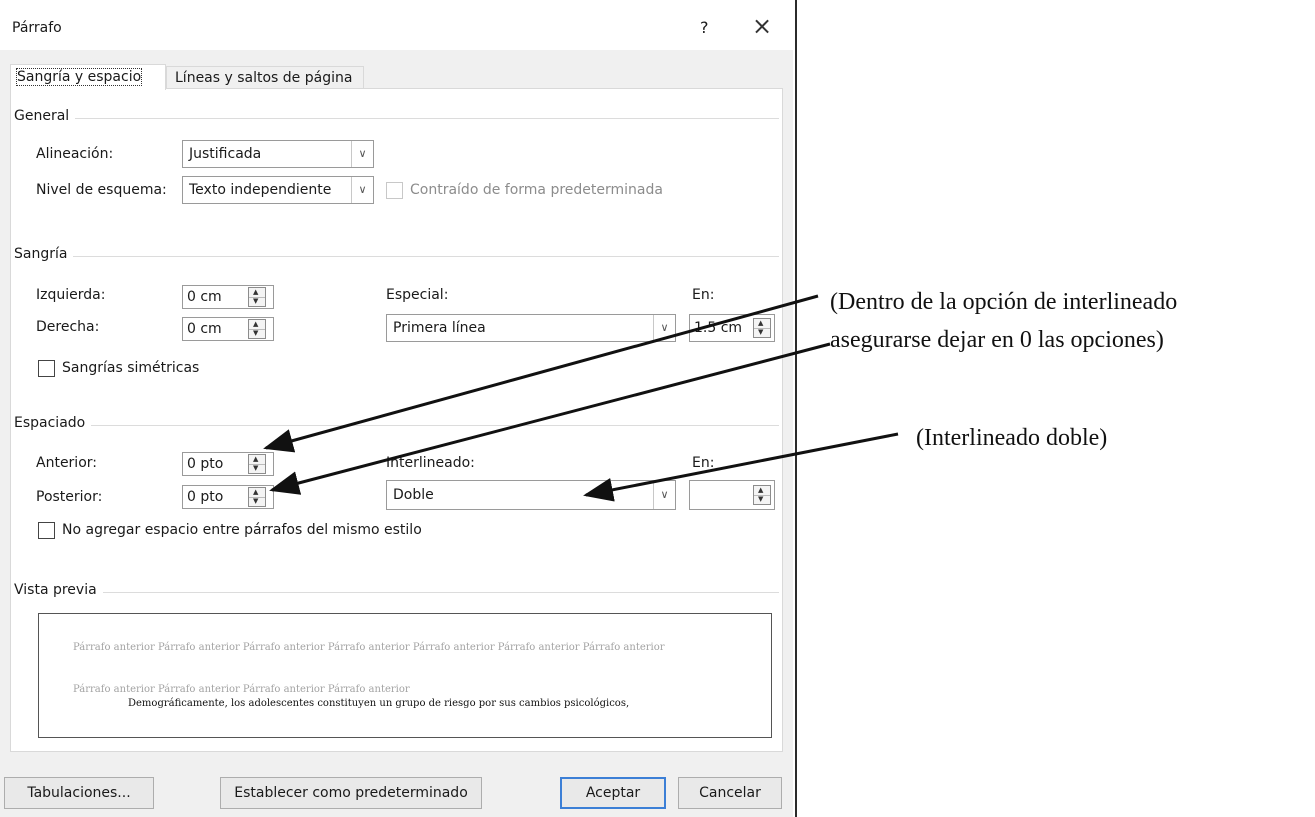 This screenshot has width=1315, height=817. Describe the element at coordinates (1004, 302) in the screenshot. I see `annotation-note-1-line-1: (Dentro de la opción de interlineado` at that location.